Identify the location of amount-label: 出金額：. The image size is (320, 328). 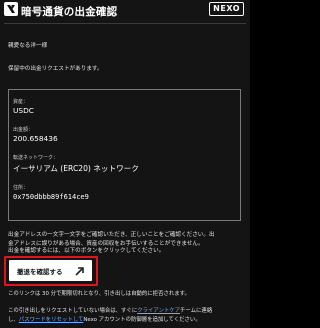
(23, 130).